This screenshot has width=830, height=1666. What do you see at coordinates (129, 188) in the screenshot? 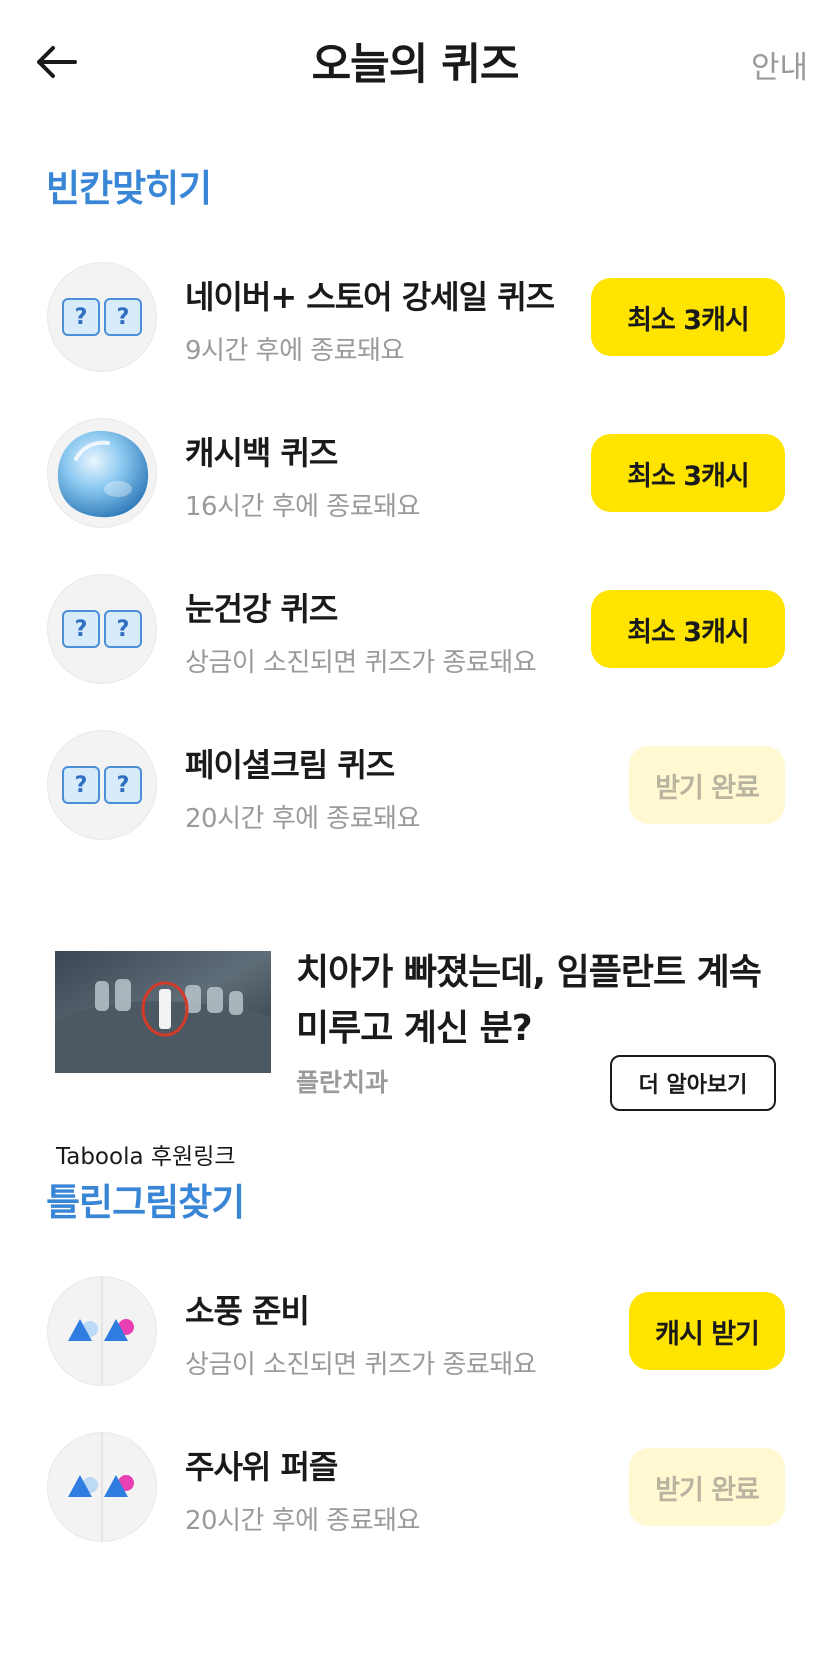
I see `section-title-fill-blank: 빈칸맞히기` at bounding box center [129, 188].